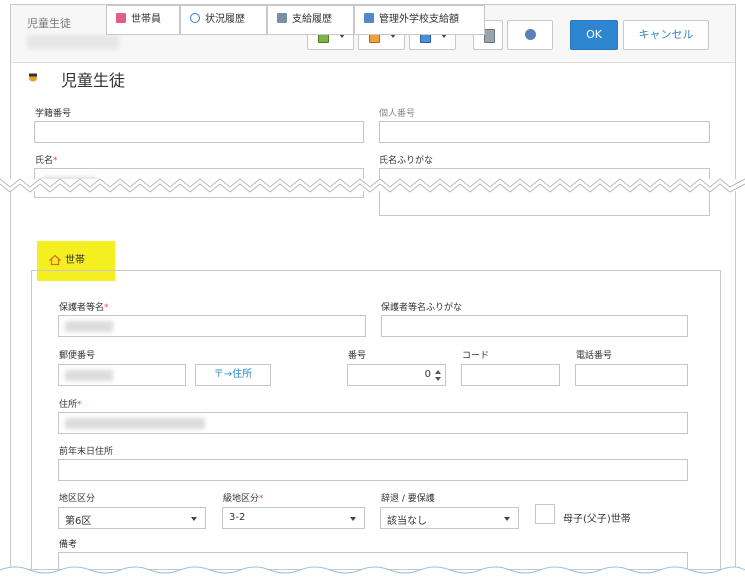 The height and width of the screenshot is (584, 745). Describe the element at coordinates (199, 132) in the screenshot. I see `student-id-input` at that location.